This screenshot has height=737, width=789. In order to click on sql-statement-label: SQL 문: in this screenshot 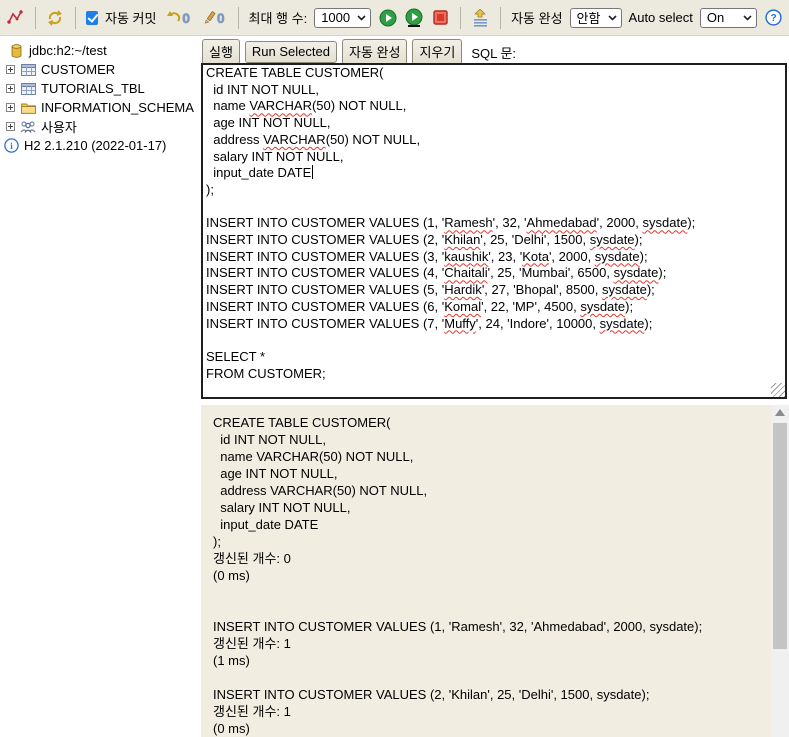, I will do `click(494, 53)`.